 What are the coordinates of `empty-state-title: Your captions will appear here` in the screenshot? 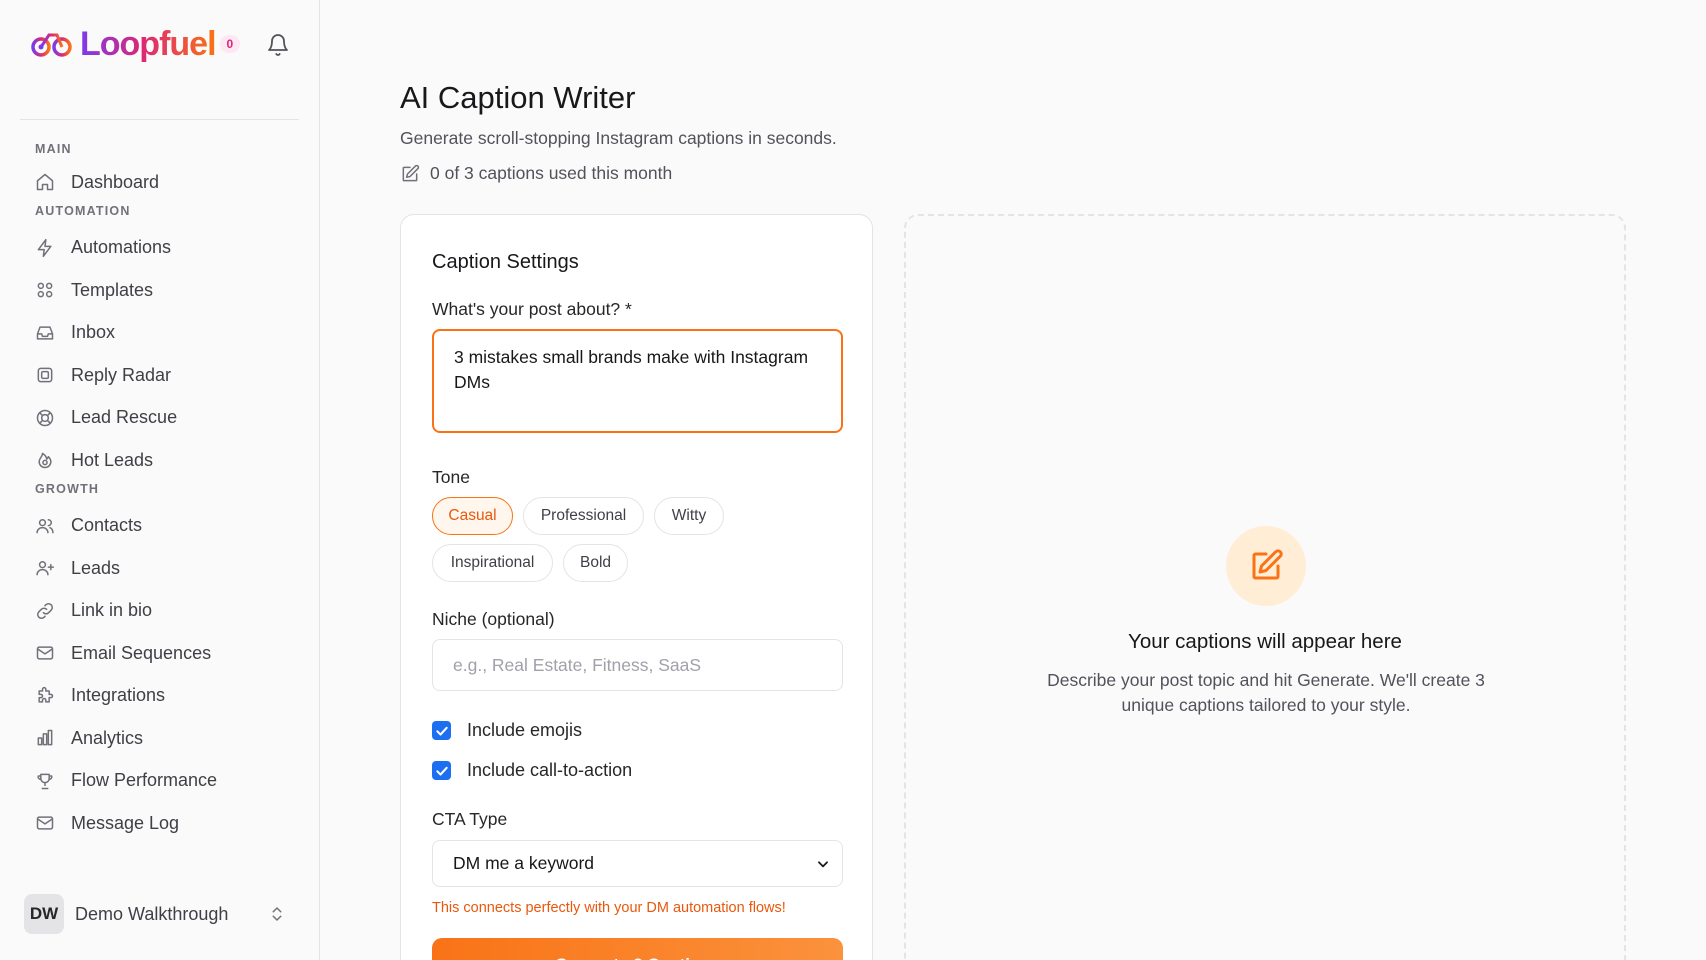 It's located at (1265, 641).